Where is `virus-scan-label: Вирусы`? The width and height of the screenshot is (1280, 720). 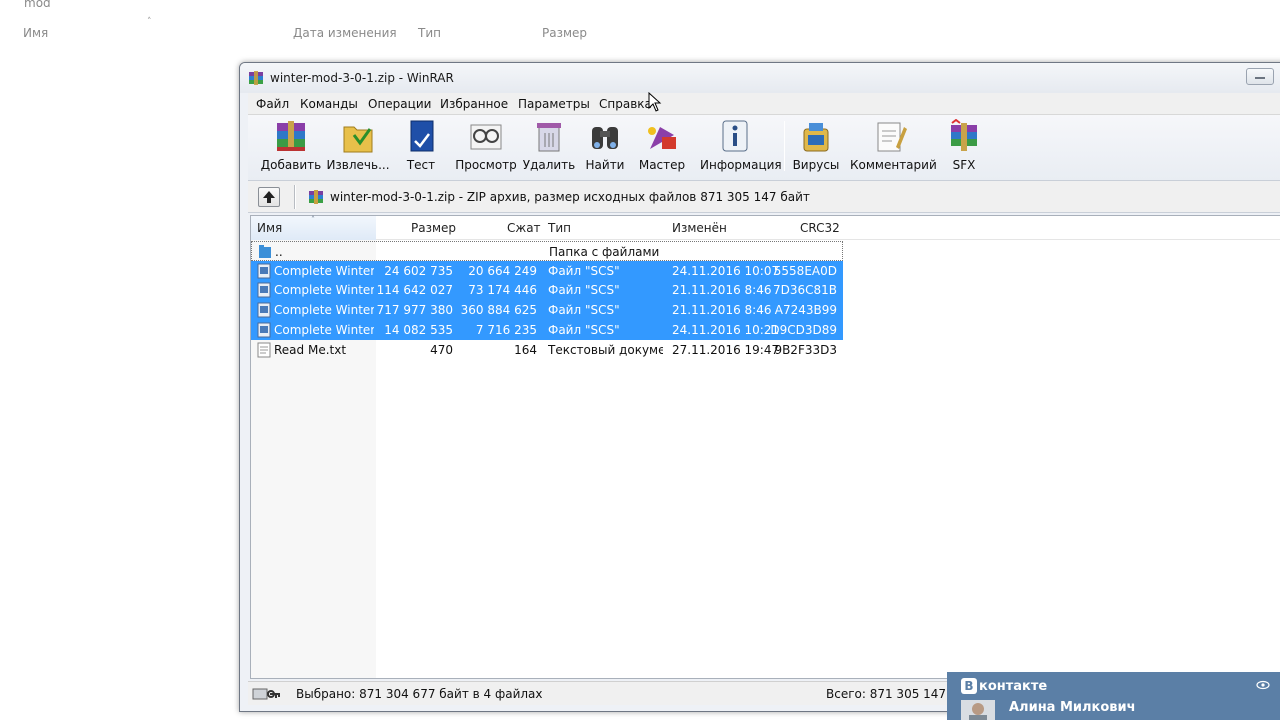 virus-scan-label: Вирусы is located at coordinates (816, 165).